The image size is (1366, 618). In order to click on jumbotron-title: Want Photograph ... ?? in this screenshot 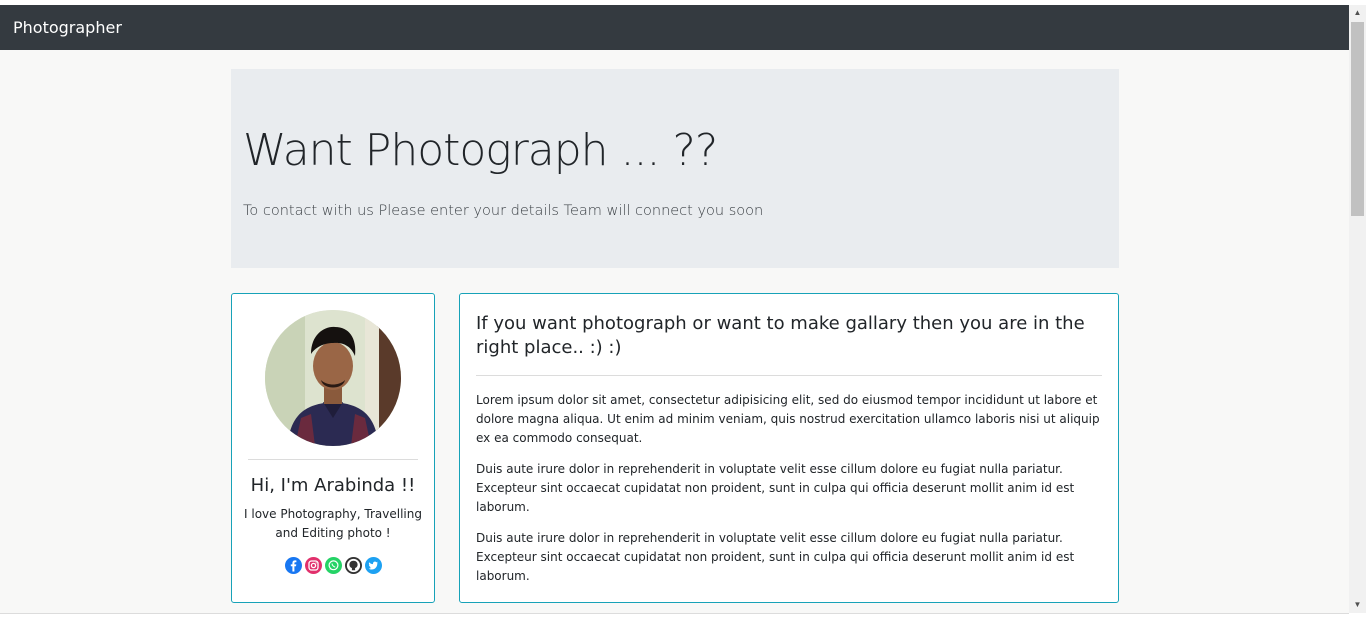, I will do `click(480, 150)`.